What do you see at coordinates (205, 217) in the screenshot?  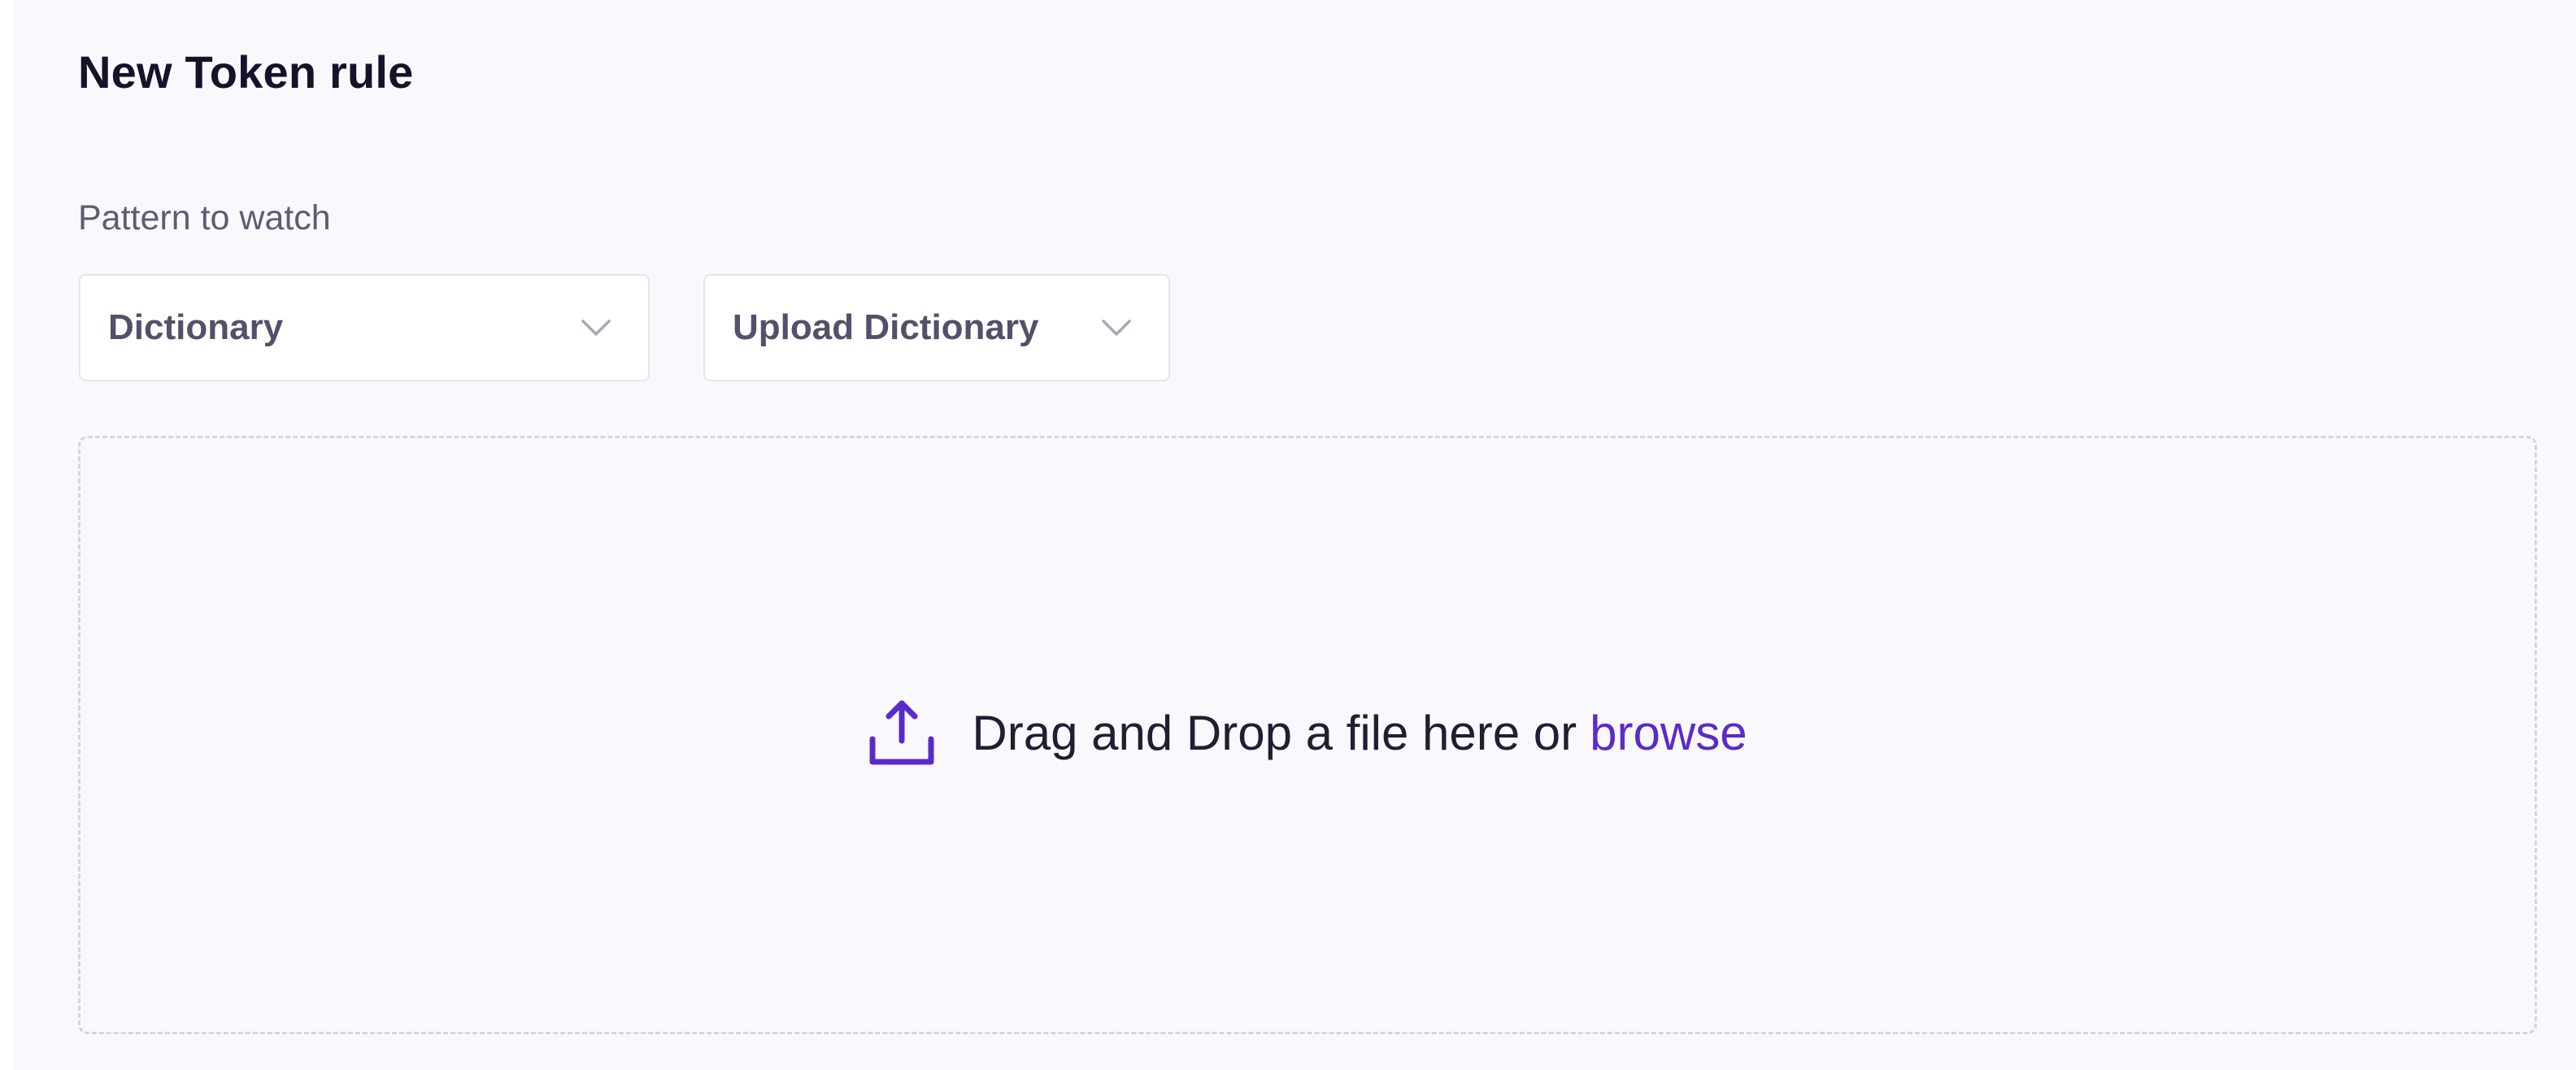 I see `pattern-to-watch-label: Pattern to watch` at bounding box center [205, 217].